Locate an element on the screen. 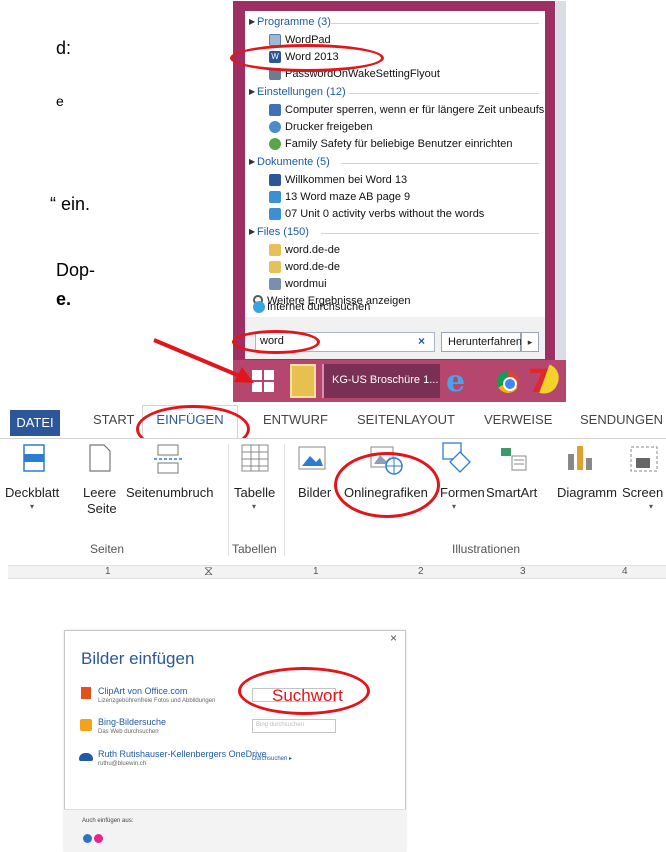  doc-fragment: “ ein. is located at coordinates (70, 204).